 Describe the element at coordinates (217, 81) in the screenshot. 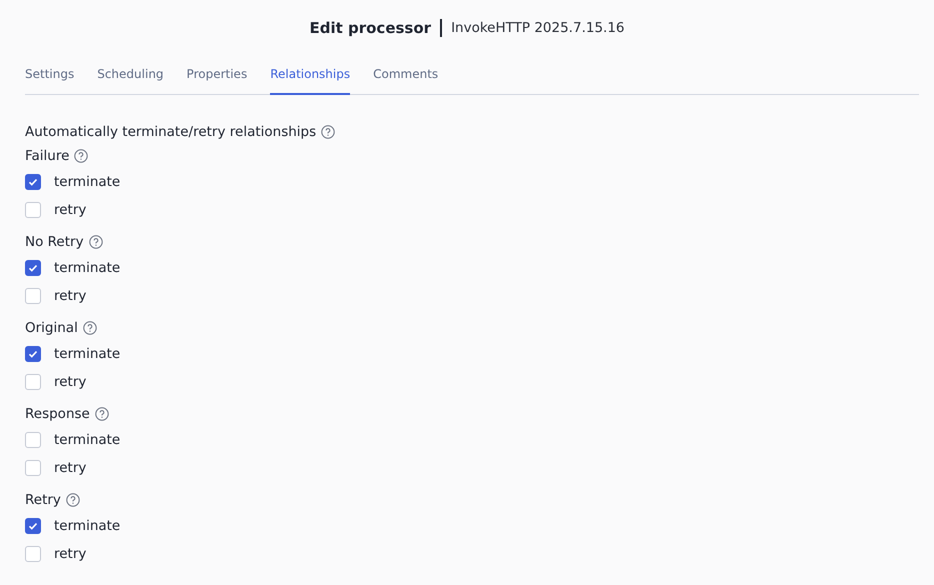

I see `tab: Properties` at that location.